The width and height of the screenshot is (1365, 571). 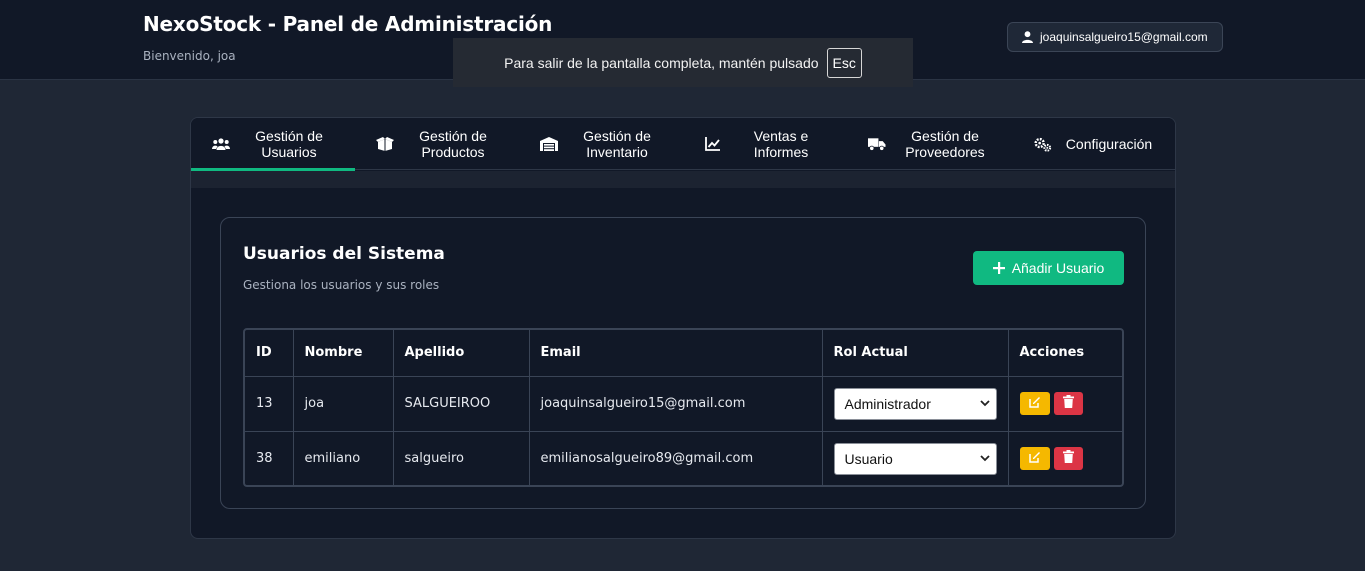 I want to click on cell-id: 13, so click(x=269, y=403).